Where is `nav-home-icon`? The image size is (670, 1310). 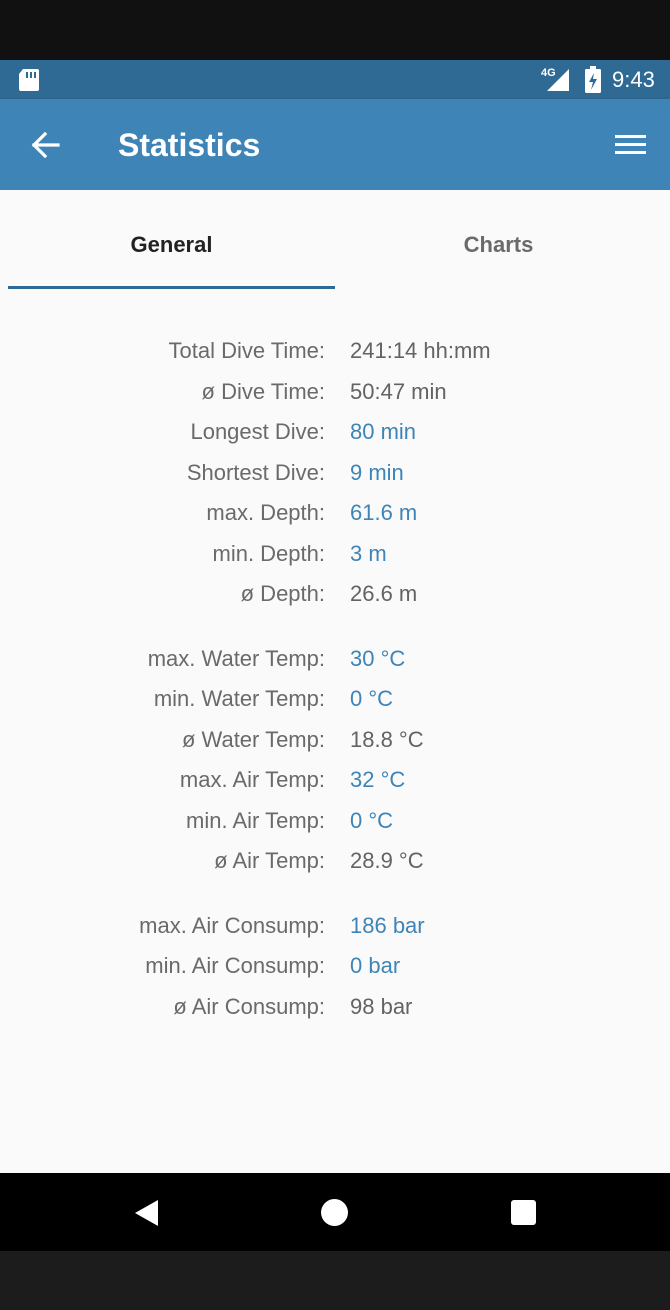
nav-home-icon is located at coordinates (334, 1212).